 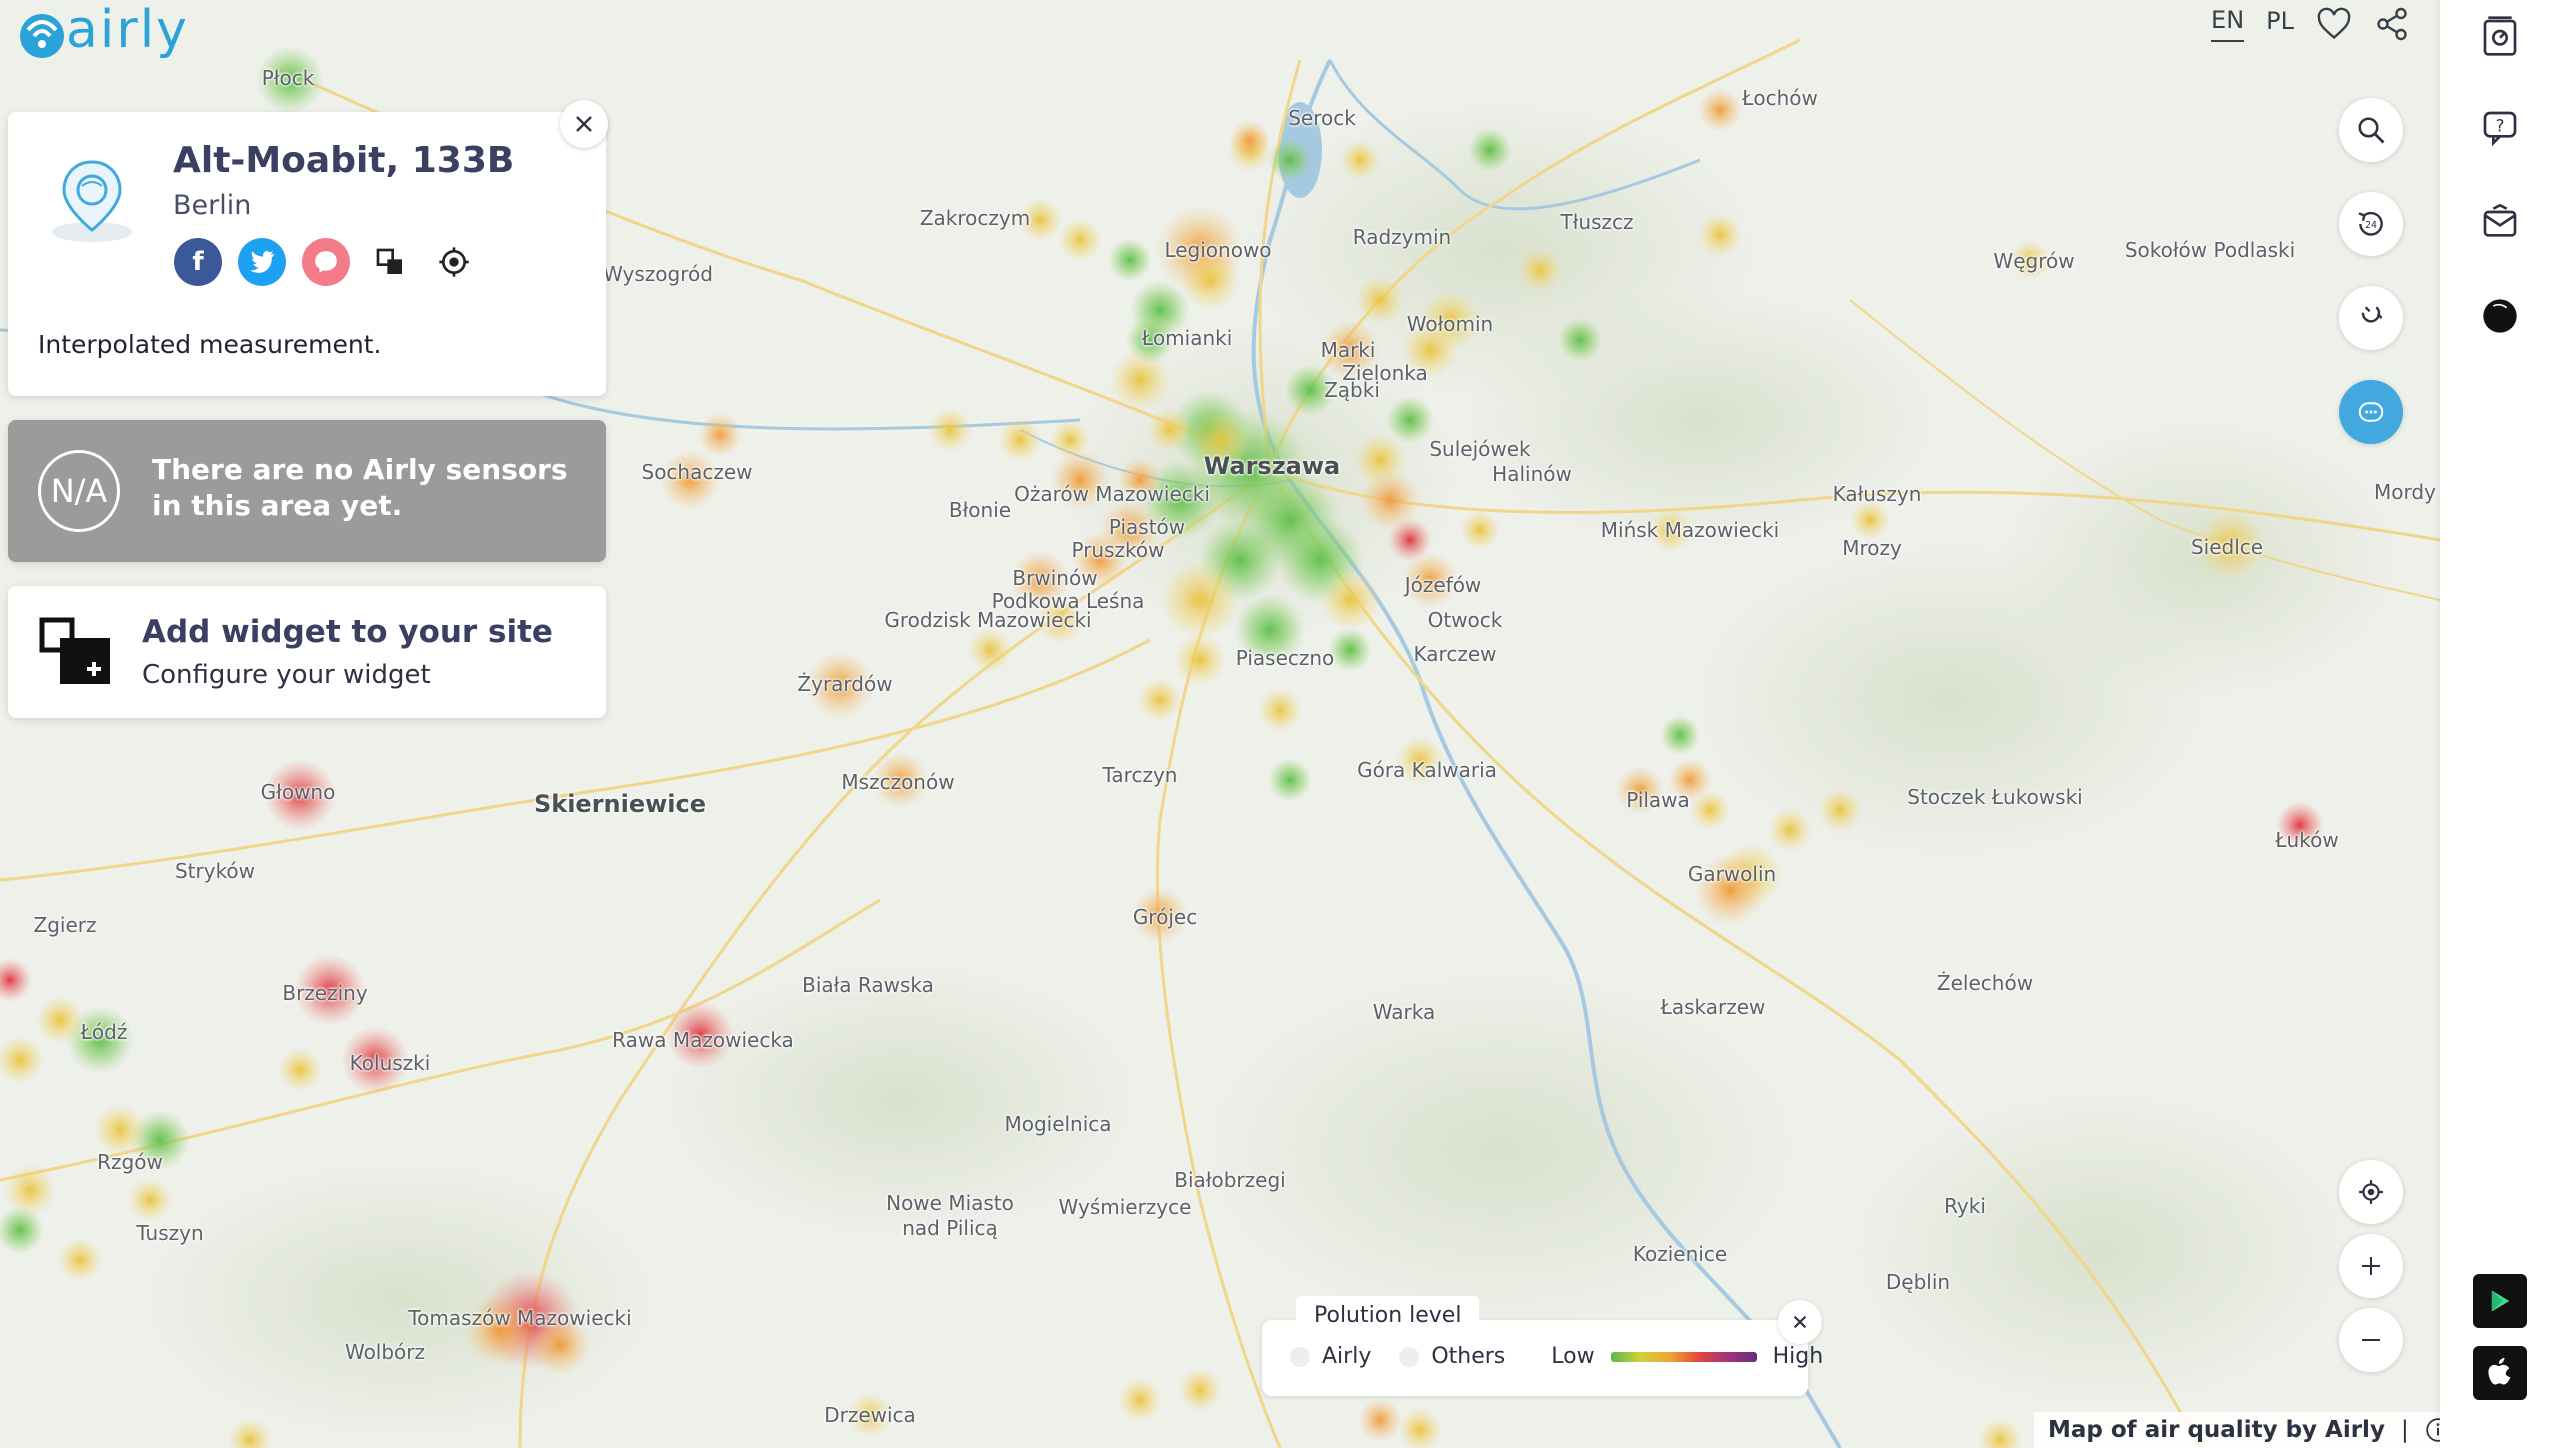 I want to click on place-label: Węgrów, so click(x=2034, y=261).